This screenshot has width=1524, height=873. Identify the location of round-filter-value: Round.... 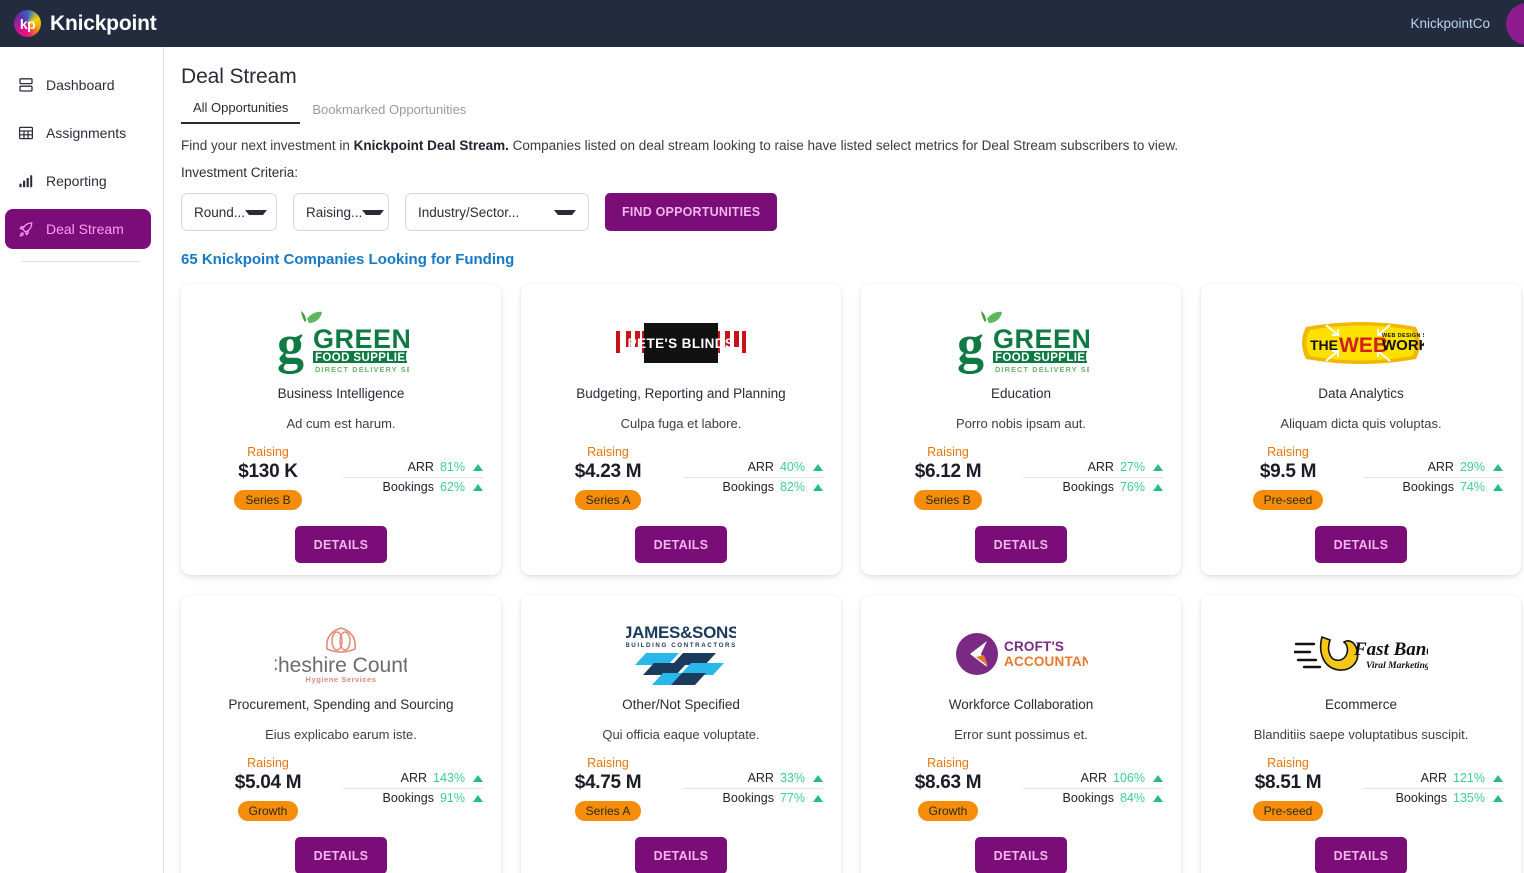
(220, 212).